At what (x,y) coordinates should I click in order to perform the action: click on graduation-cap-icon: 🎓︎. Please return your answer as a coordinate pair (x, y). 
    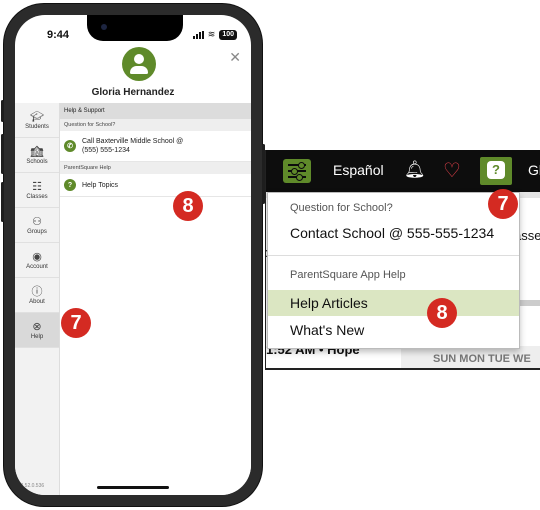
    Looking at the image, I should click on (37, 116).